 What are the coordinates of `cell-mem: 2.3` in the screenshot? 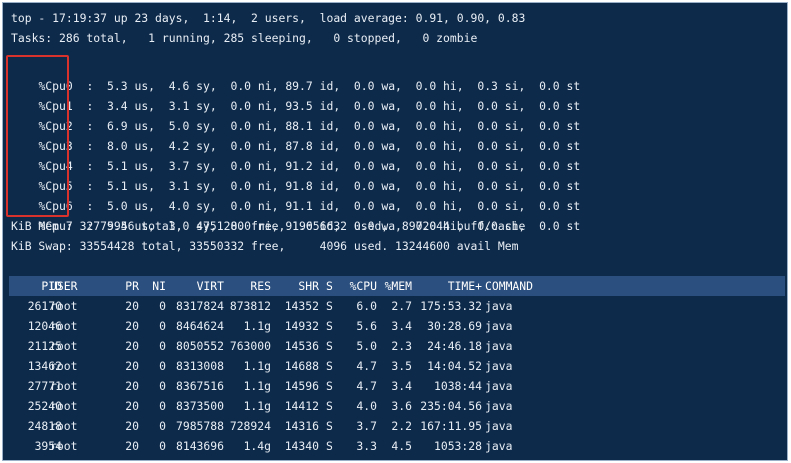 It's located at (401, 346).